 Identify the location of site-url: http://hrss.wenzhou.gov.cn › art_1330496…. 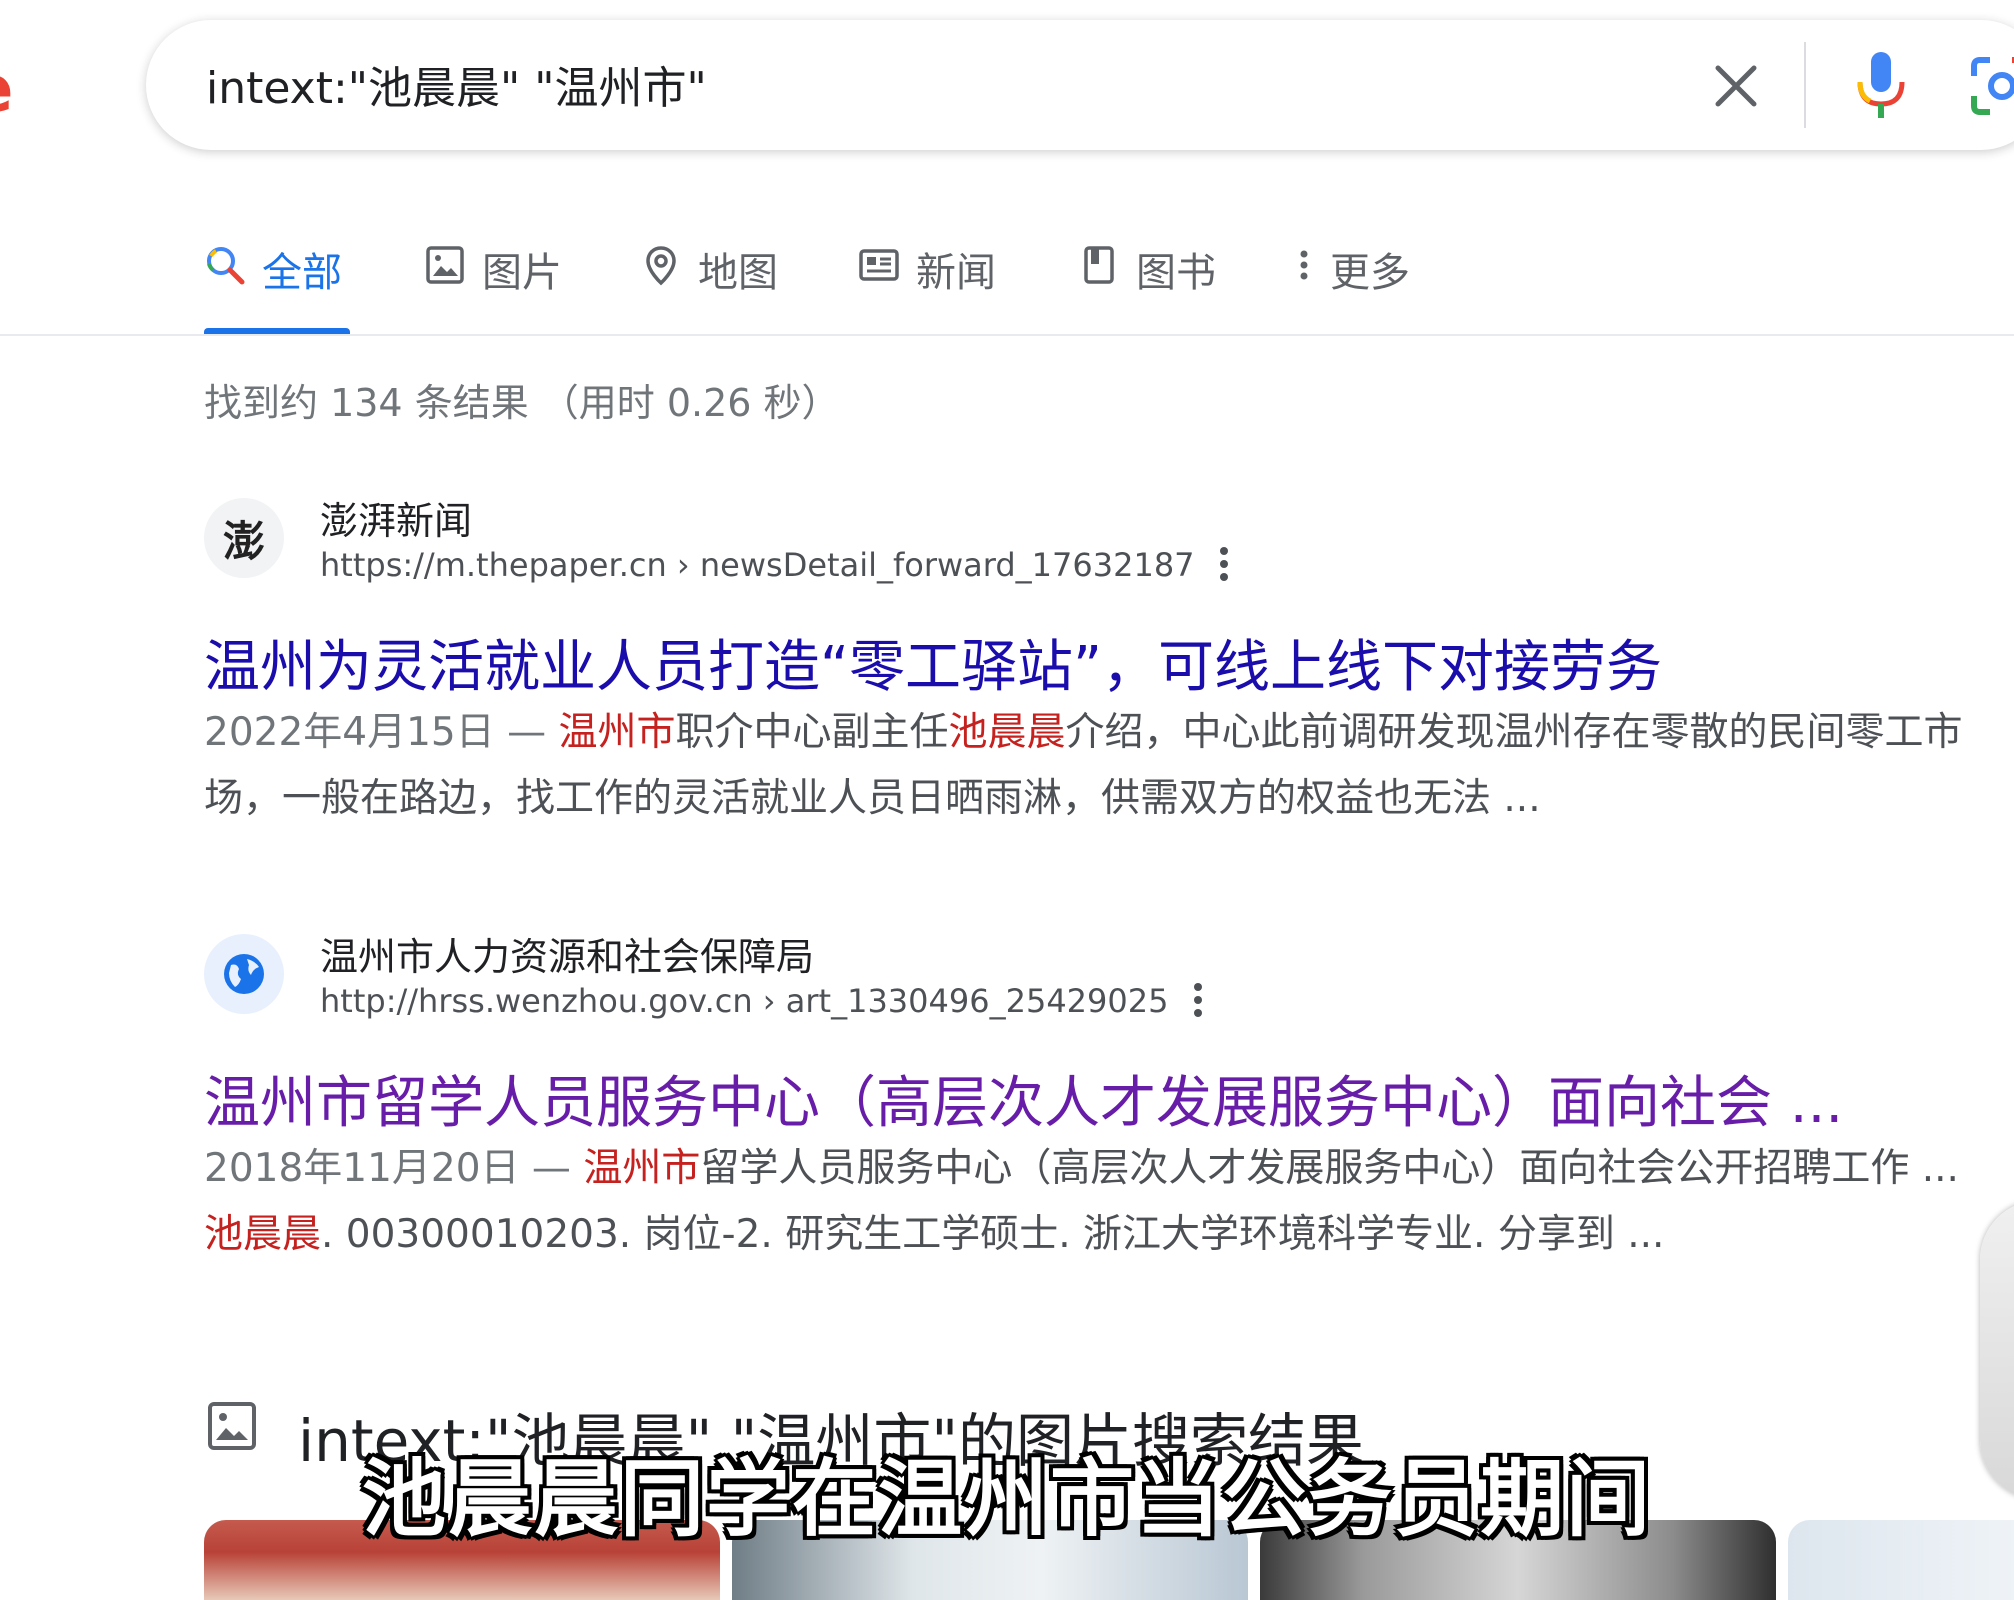
(744, 1001).